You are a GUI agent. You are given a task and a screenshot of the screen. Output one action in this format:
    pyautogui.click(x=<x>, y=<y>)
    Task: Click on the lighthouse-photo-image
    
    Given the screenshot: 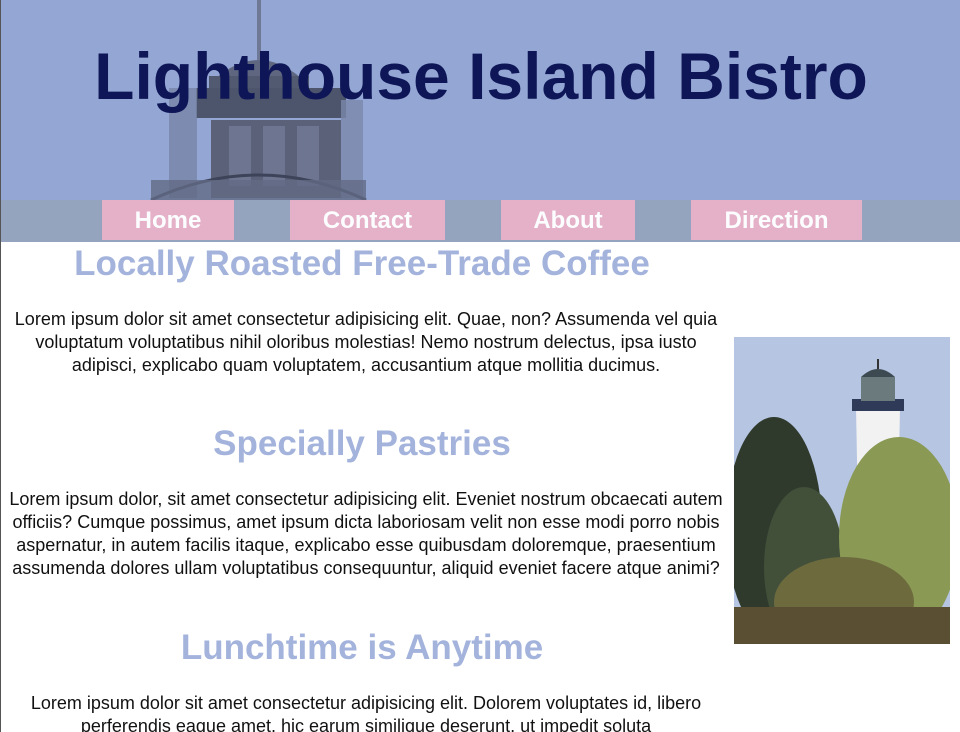 What is the action you would take?
    pyautogui.click(x=842, y=490)
    